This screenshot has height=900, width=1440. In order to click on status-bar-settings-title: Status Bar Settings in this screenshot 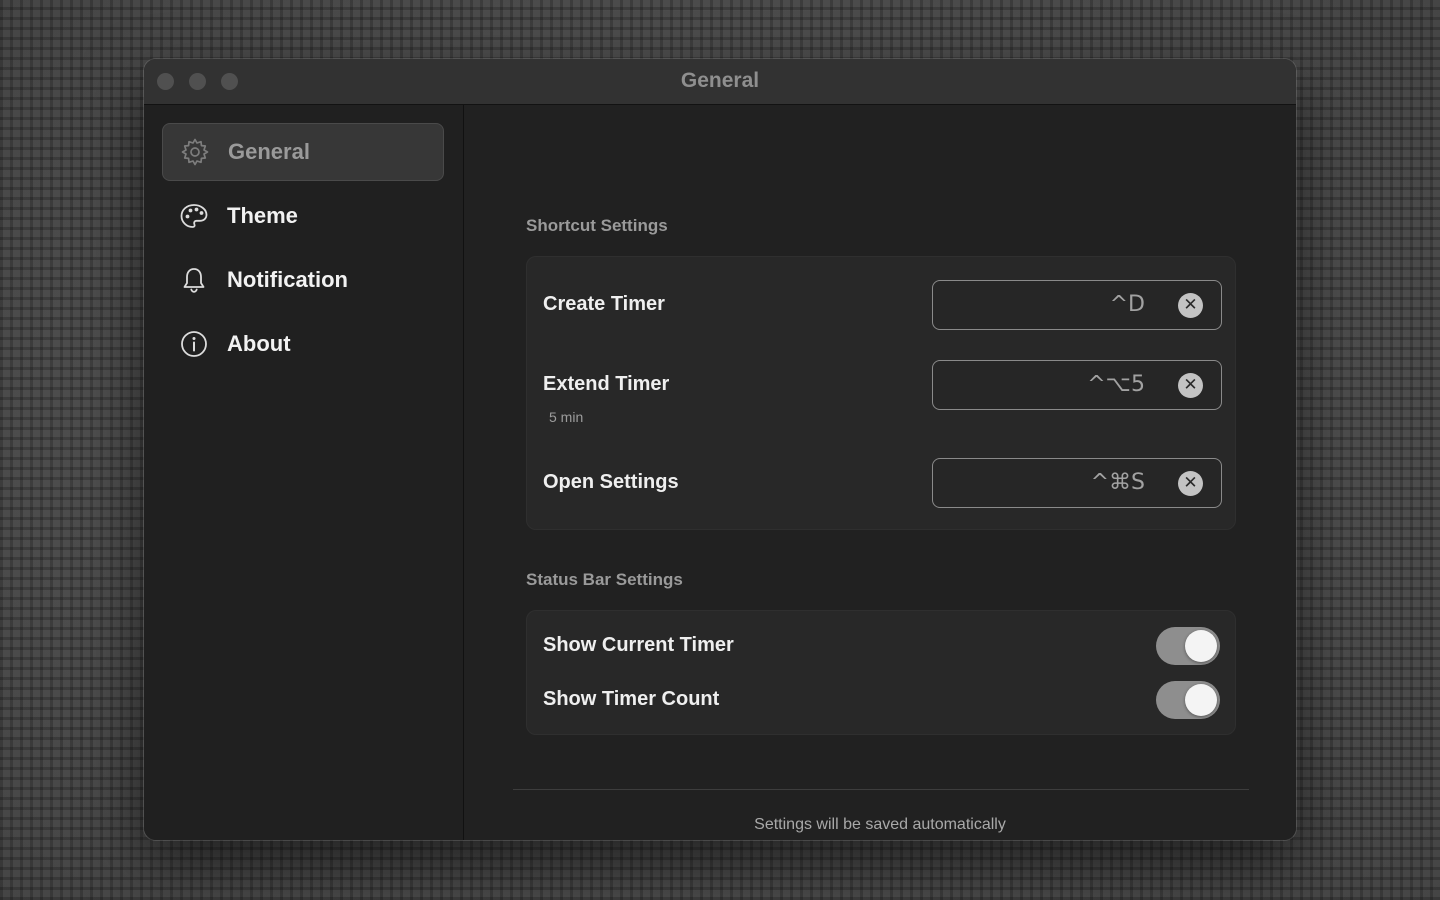, I will do `click(604, 579)`.